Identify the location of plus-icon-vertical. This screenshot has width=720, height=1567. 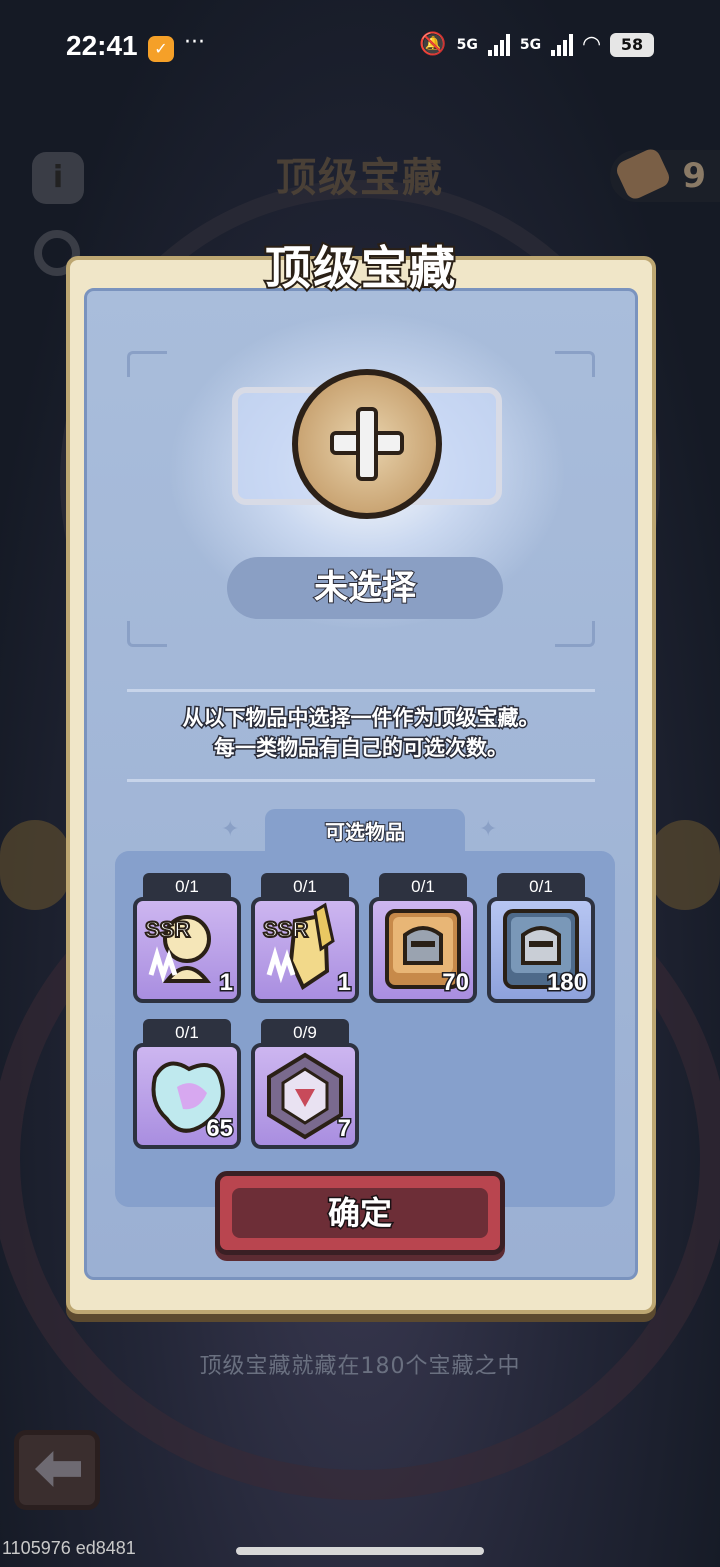
(367, 444).